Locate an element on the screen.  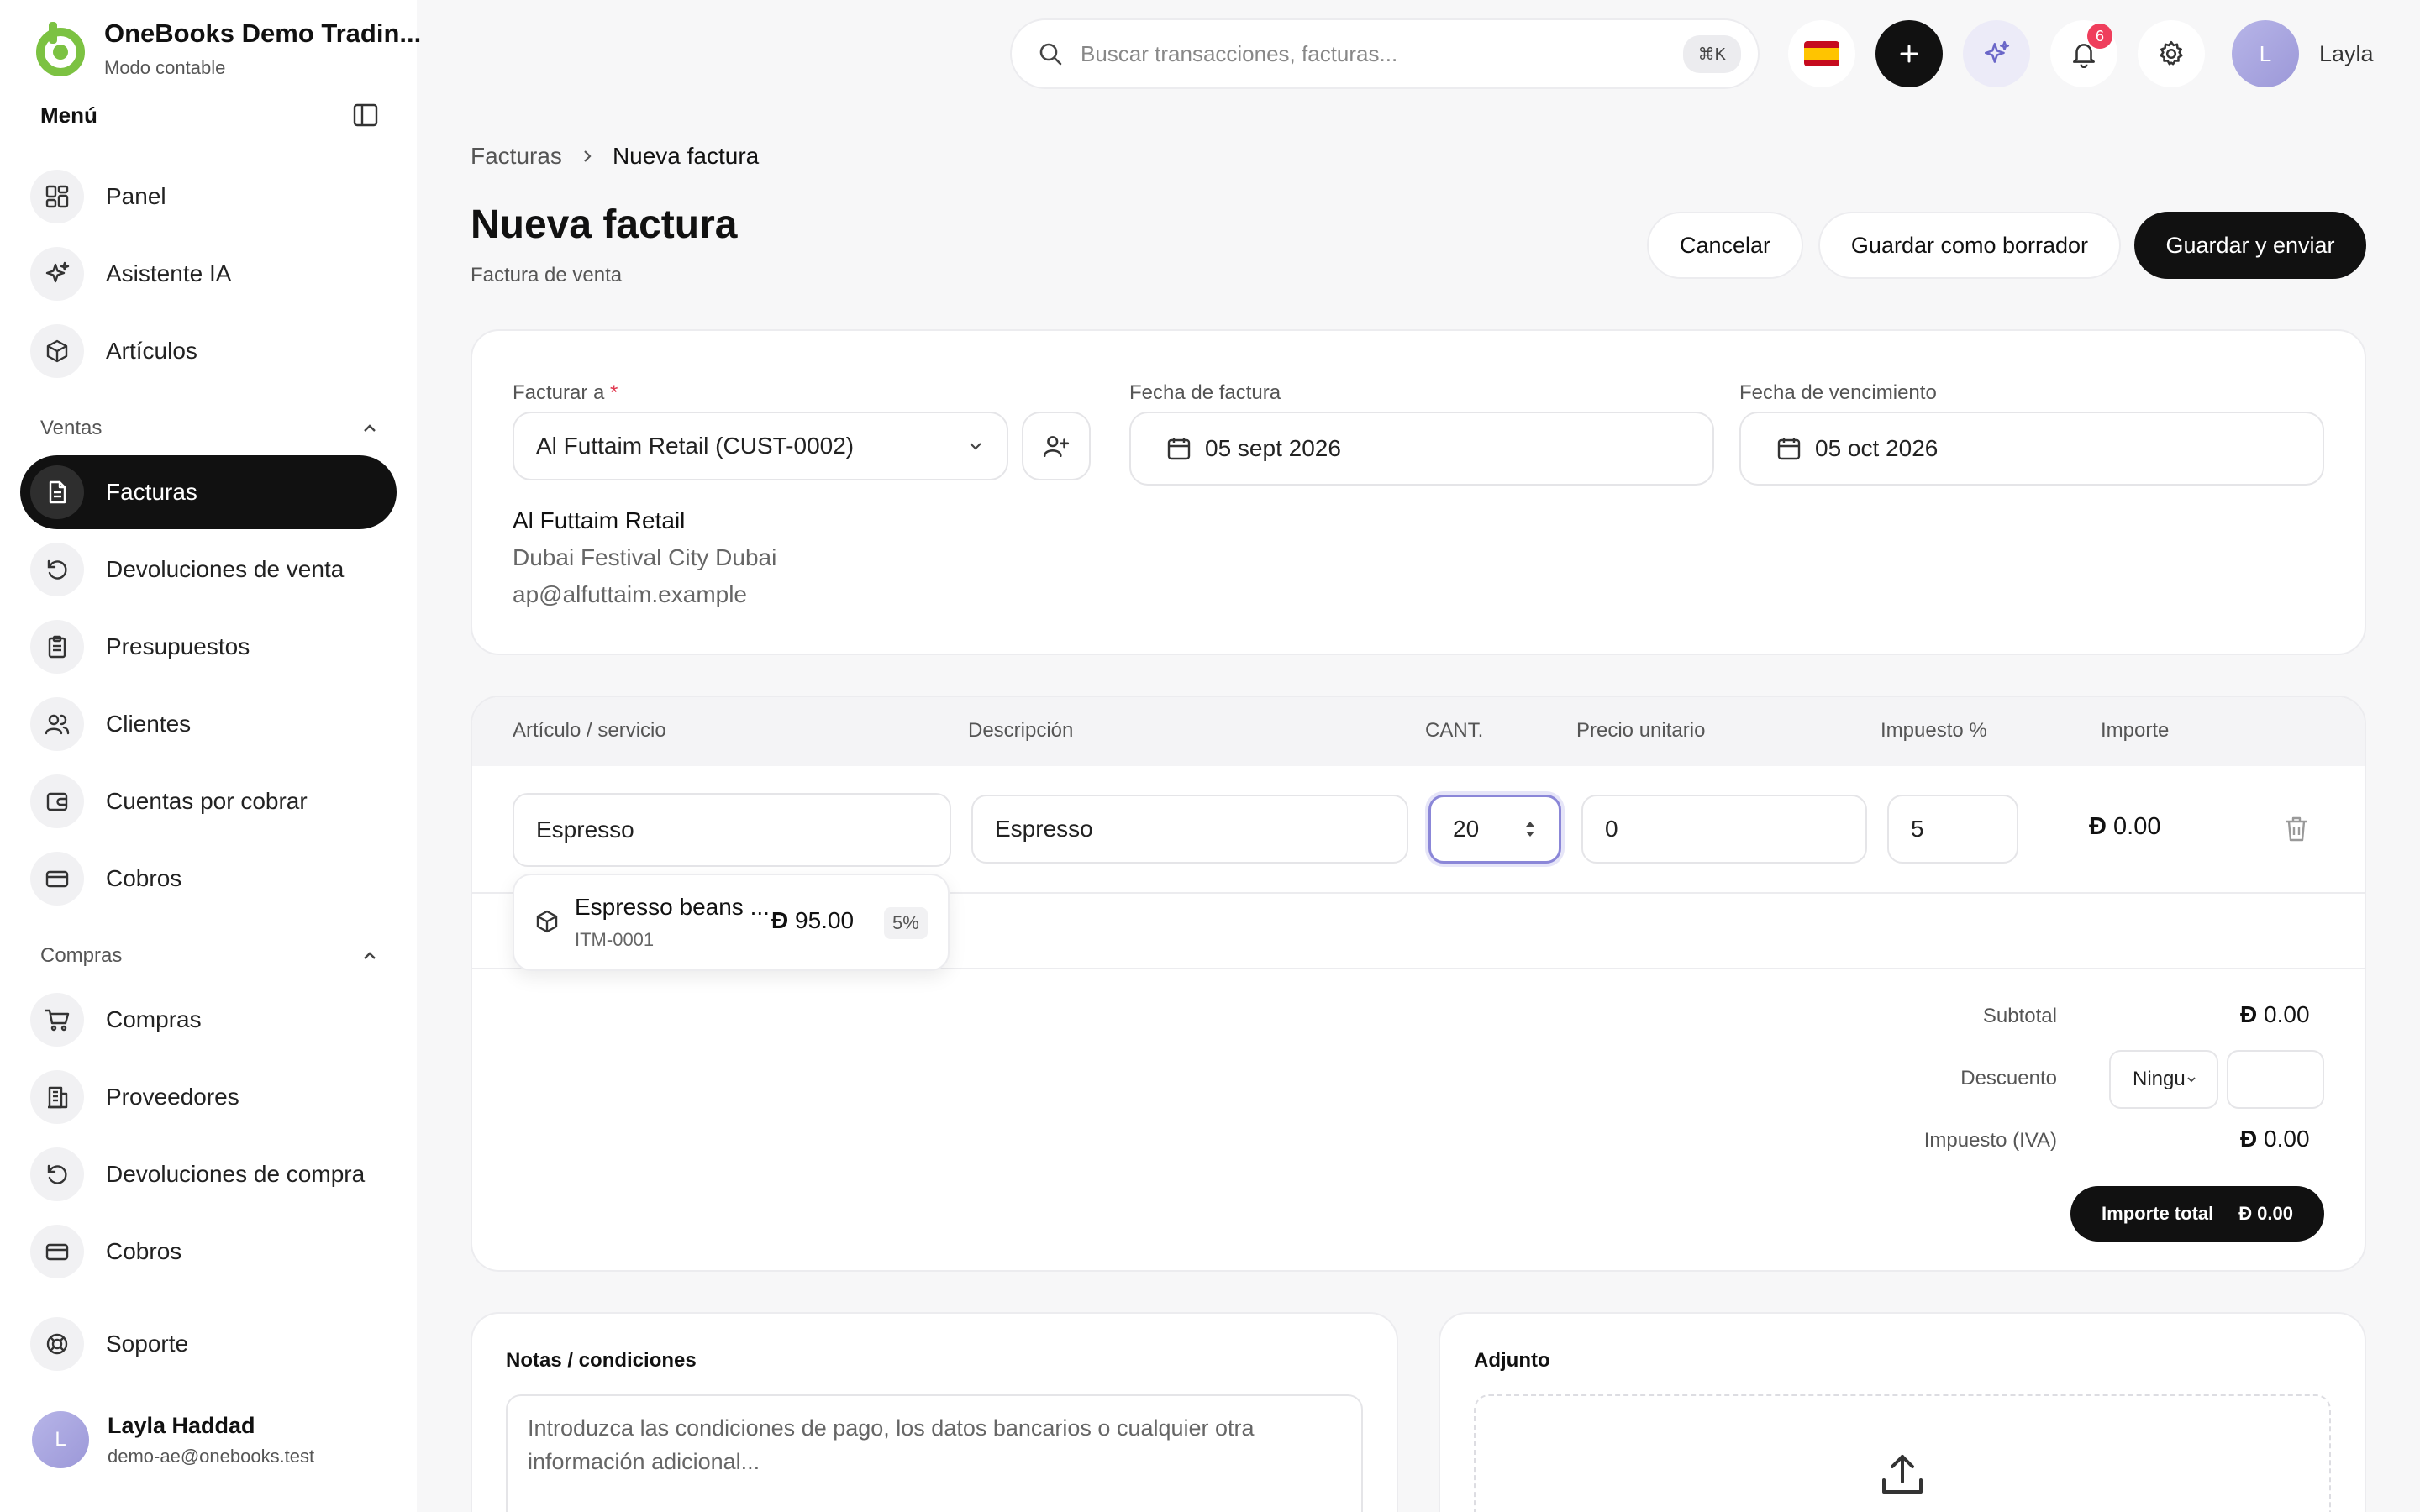
sidebar-item-articulos: Artículos is located at coordinates (208, 351).